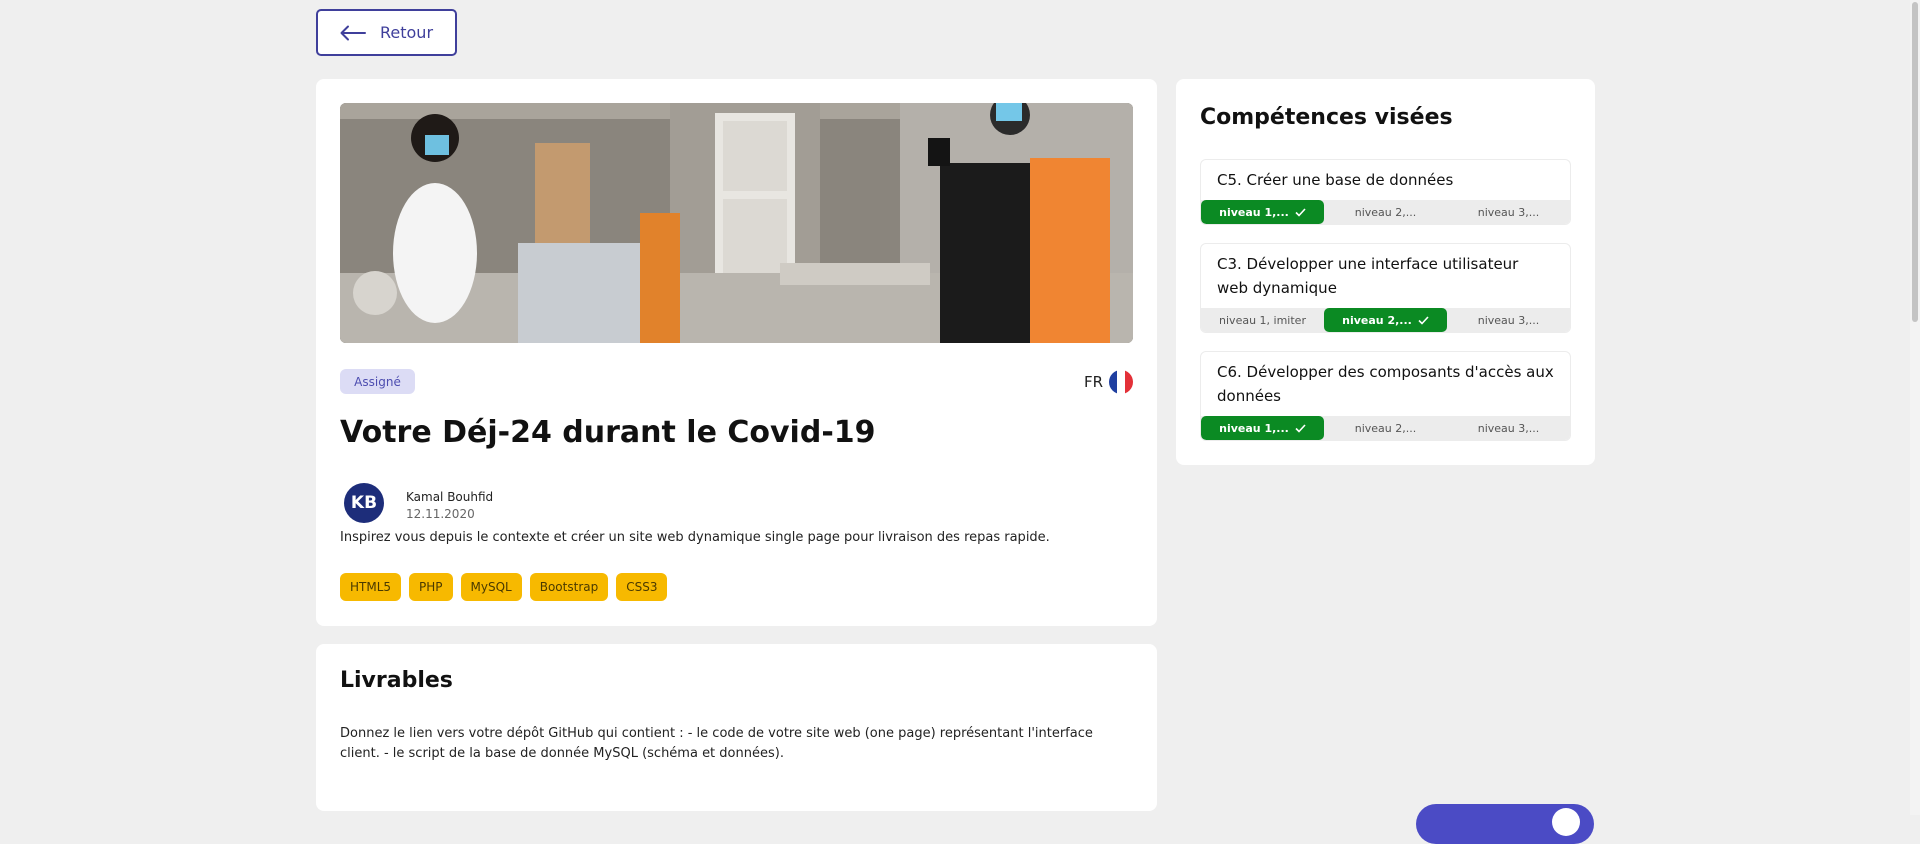 The image size is (1920, 844). I want to click on page-scrollbar, so click(1915, 407).